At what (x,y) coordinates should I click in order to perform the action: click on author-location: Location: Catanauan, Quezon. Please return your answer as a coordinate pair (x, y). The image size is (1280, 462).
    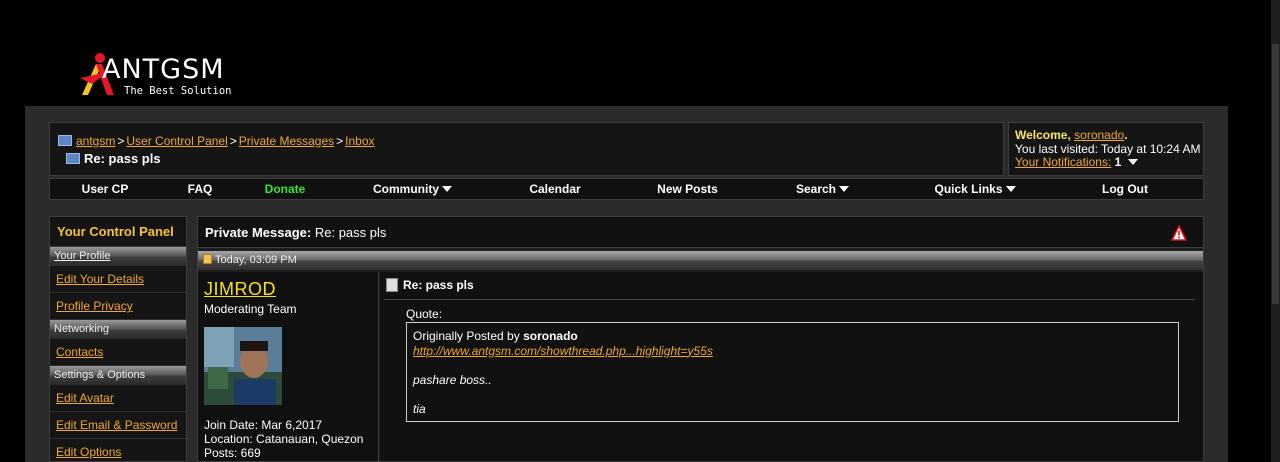
    Looking at the image, I should click on (284, 439).